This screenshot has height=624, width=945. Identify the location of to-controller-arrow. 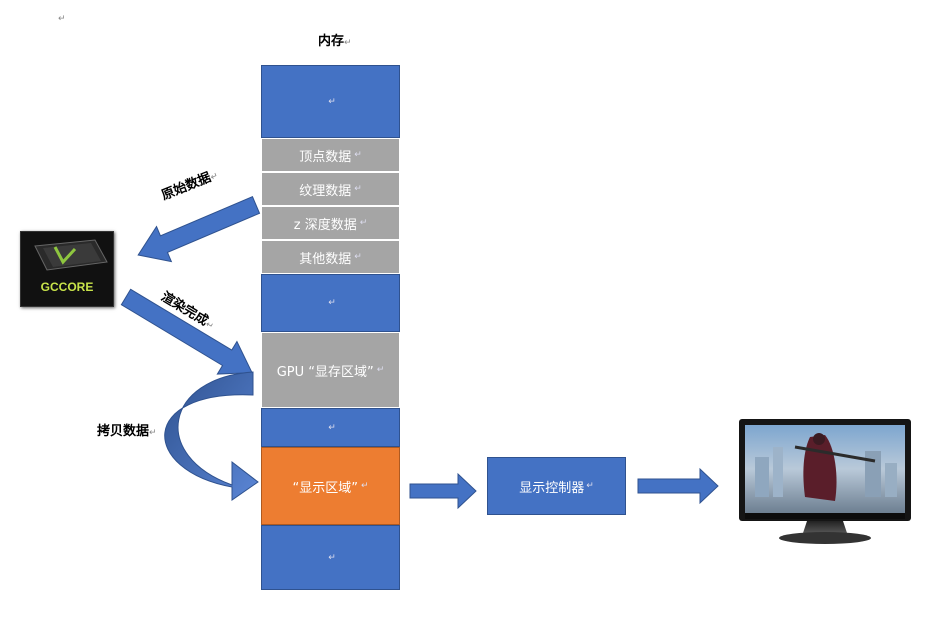
(443, 491).